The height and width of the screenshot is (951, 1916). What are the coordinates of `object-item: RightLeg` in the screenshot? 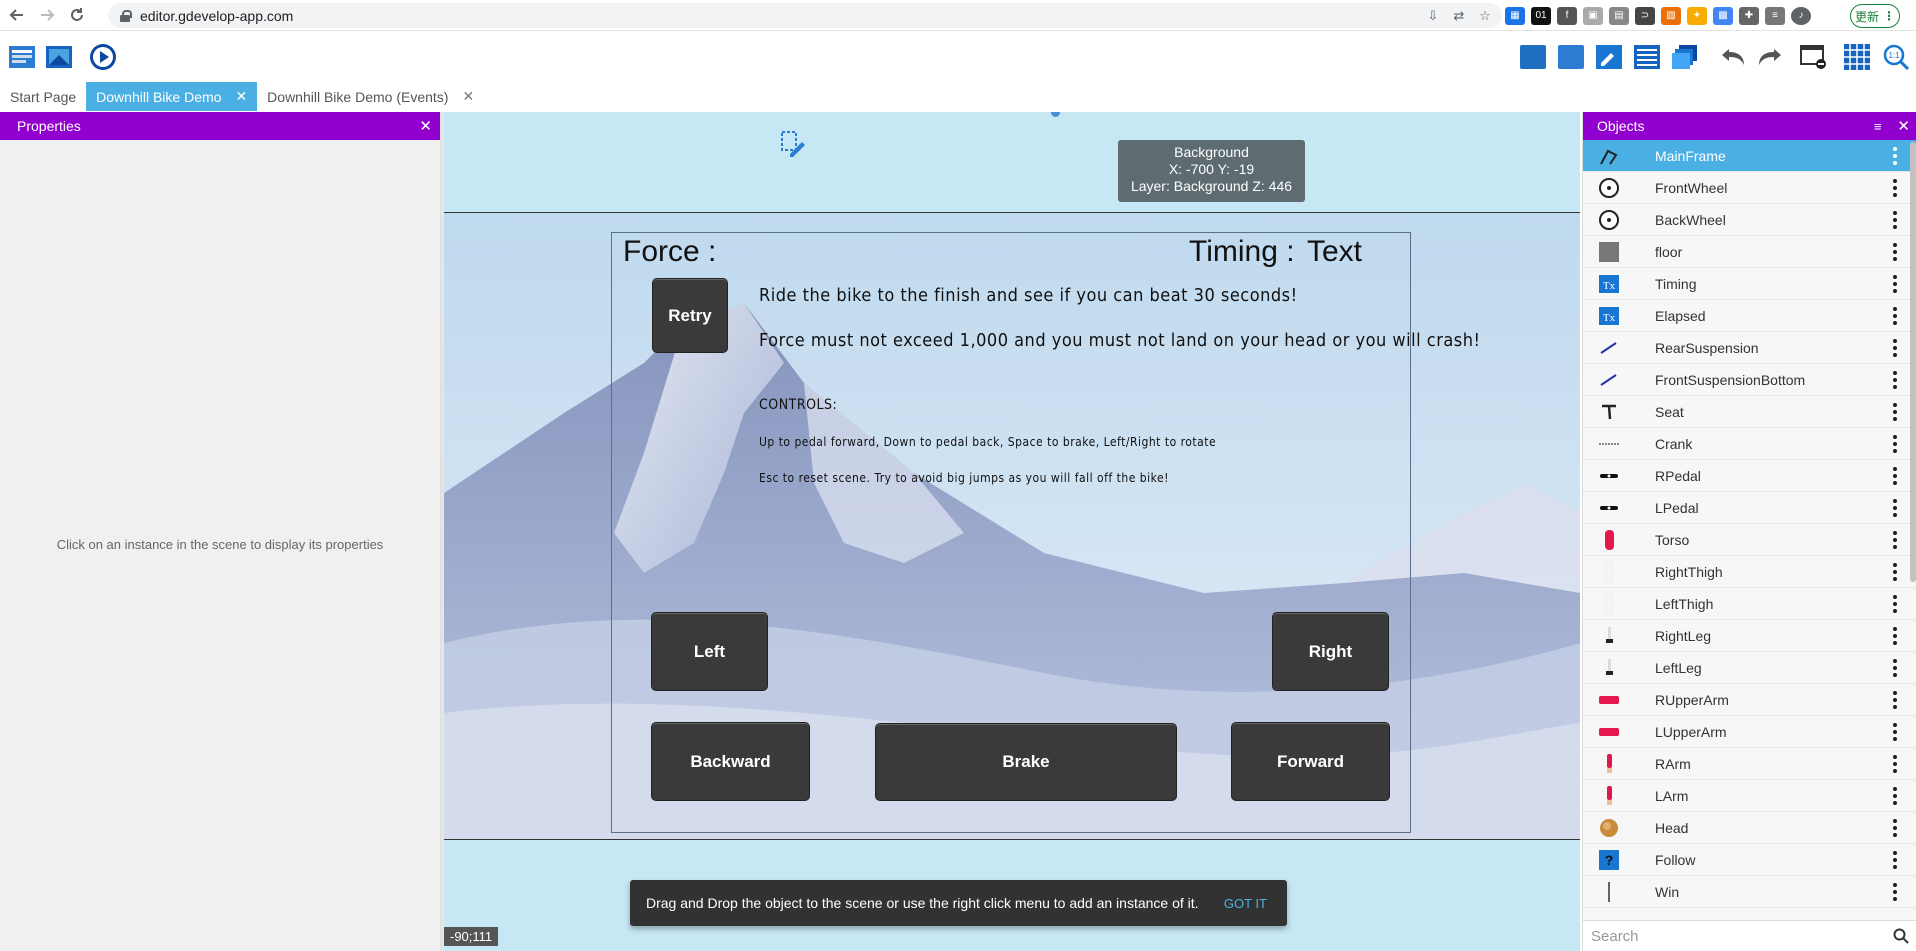 It's located at (1749, 636).